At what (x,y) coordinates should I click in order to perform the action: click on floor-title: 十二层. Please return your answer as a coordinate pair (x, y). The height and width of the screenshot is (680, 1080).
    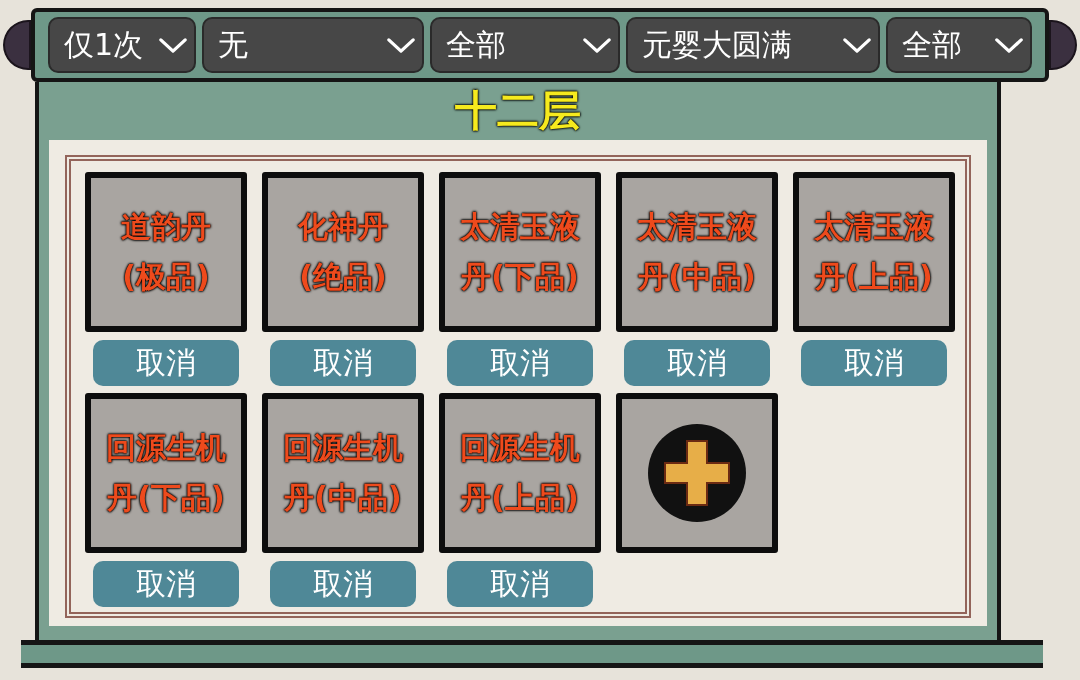
    Looking at the image, I should click on (518, 111).